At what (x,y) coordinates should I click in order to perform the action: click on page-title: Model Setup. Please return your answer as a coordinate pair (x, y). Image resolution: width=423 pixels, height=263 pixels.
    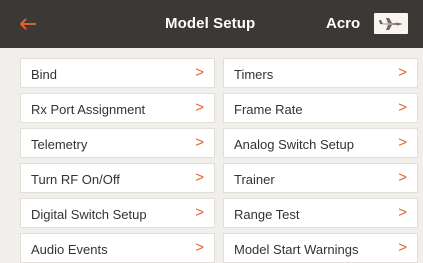
    Looking at the image, I should click on (210, 23).